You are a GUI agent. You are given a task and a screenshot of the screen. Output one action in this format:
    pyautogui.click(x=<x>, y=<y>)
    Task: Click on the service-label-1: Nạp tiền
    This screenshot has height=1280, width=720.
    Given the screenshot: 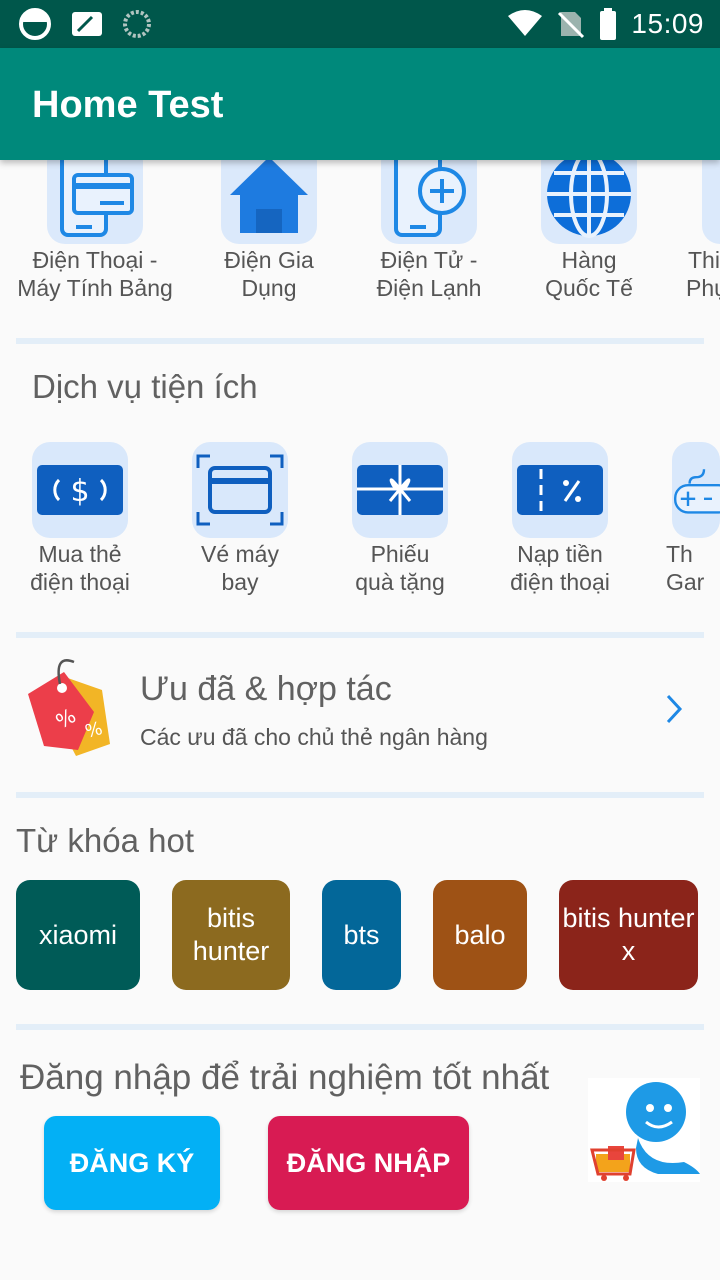 What is the action you would take?
    pyautogui.click(x=560, y=554)
    